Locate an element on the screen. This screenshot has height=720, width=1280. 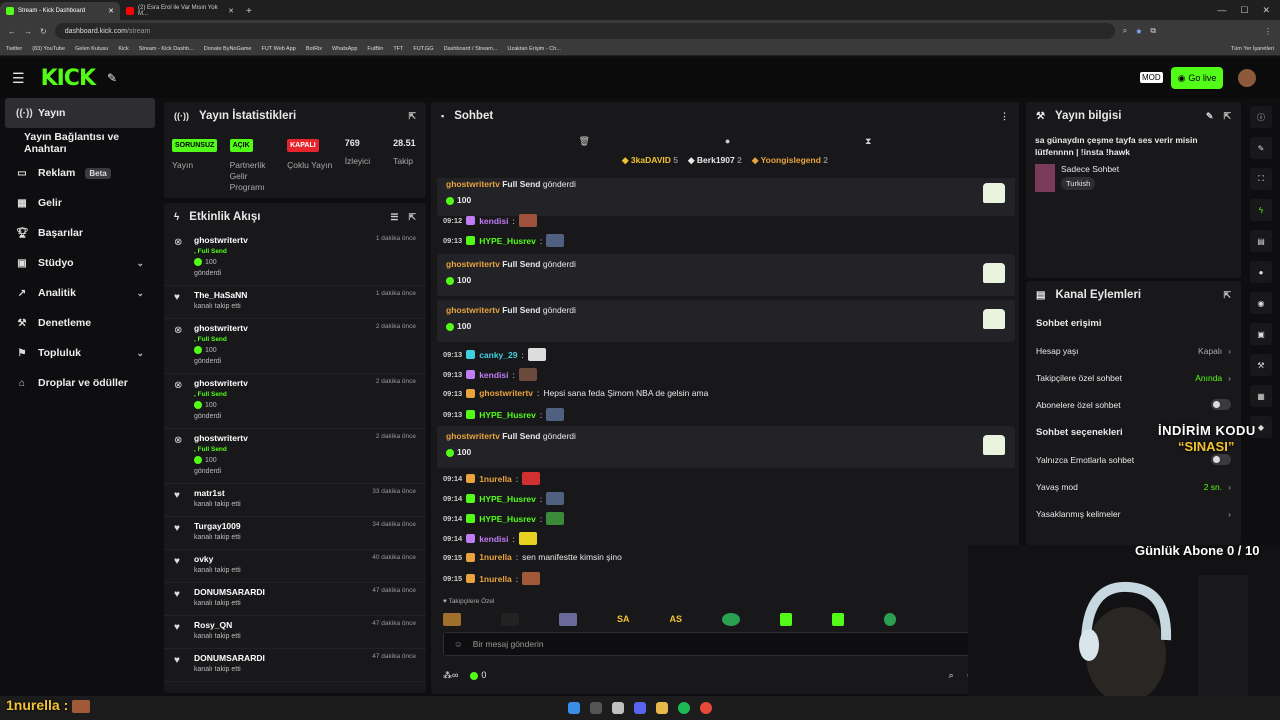
reload-icon: ↻ is located at coordinates (43, 31).